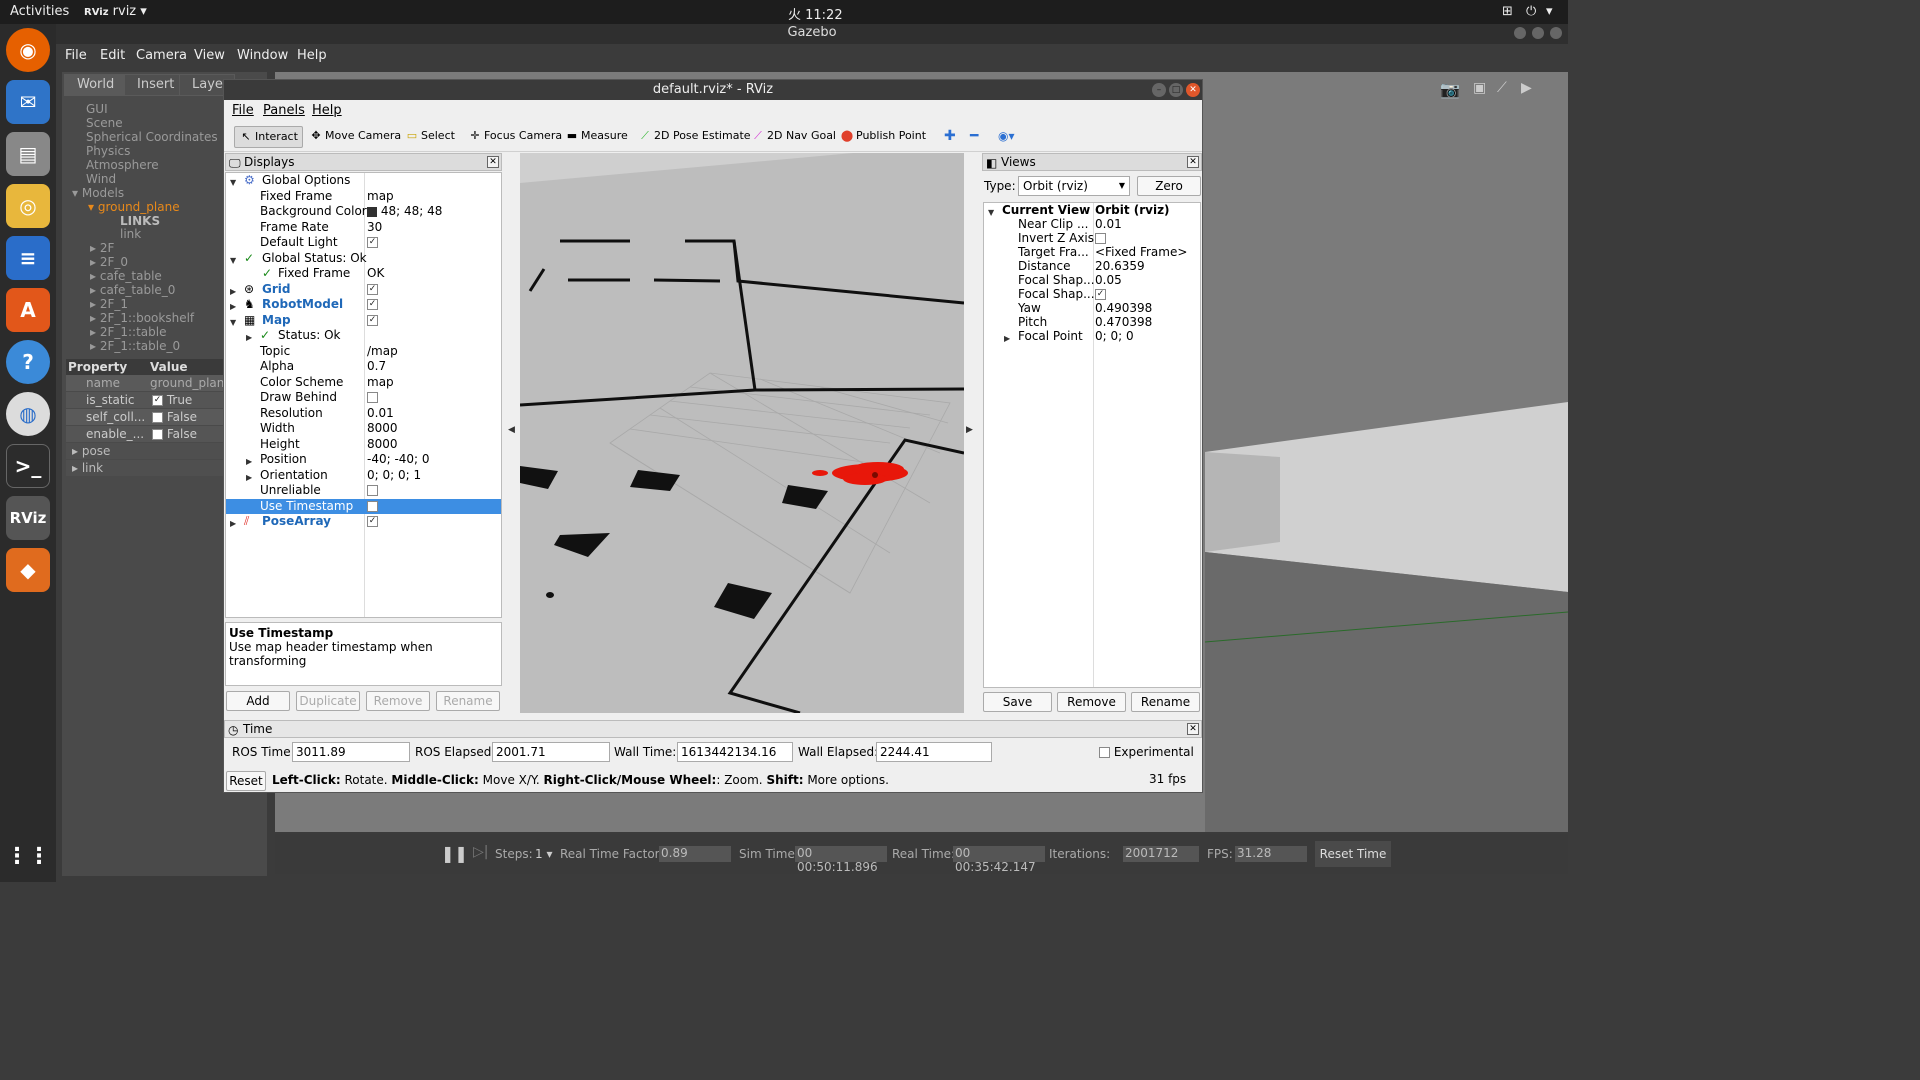 The image size is (1920, 1080). Describe the element at coordinates (363, 414) in the screenshot. I see `tree-row: Resolution 0.01` at that location.